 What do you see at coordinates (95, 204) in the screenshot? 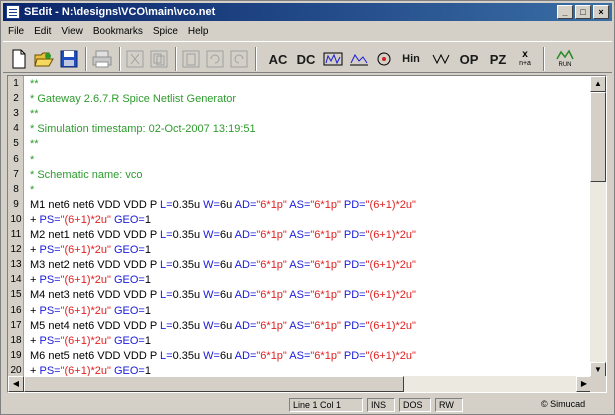
I see `code-text: M1 net6 net6 VDD VDD P` at bounding box center [95, 204].